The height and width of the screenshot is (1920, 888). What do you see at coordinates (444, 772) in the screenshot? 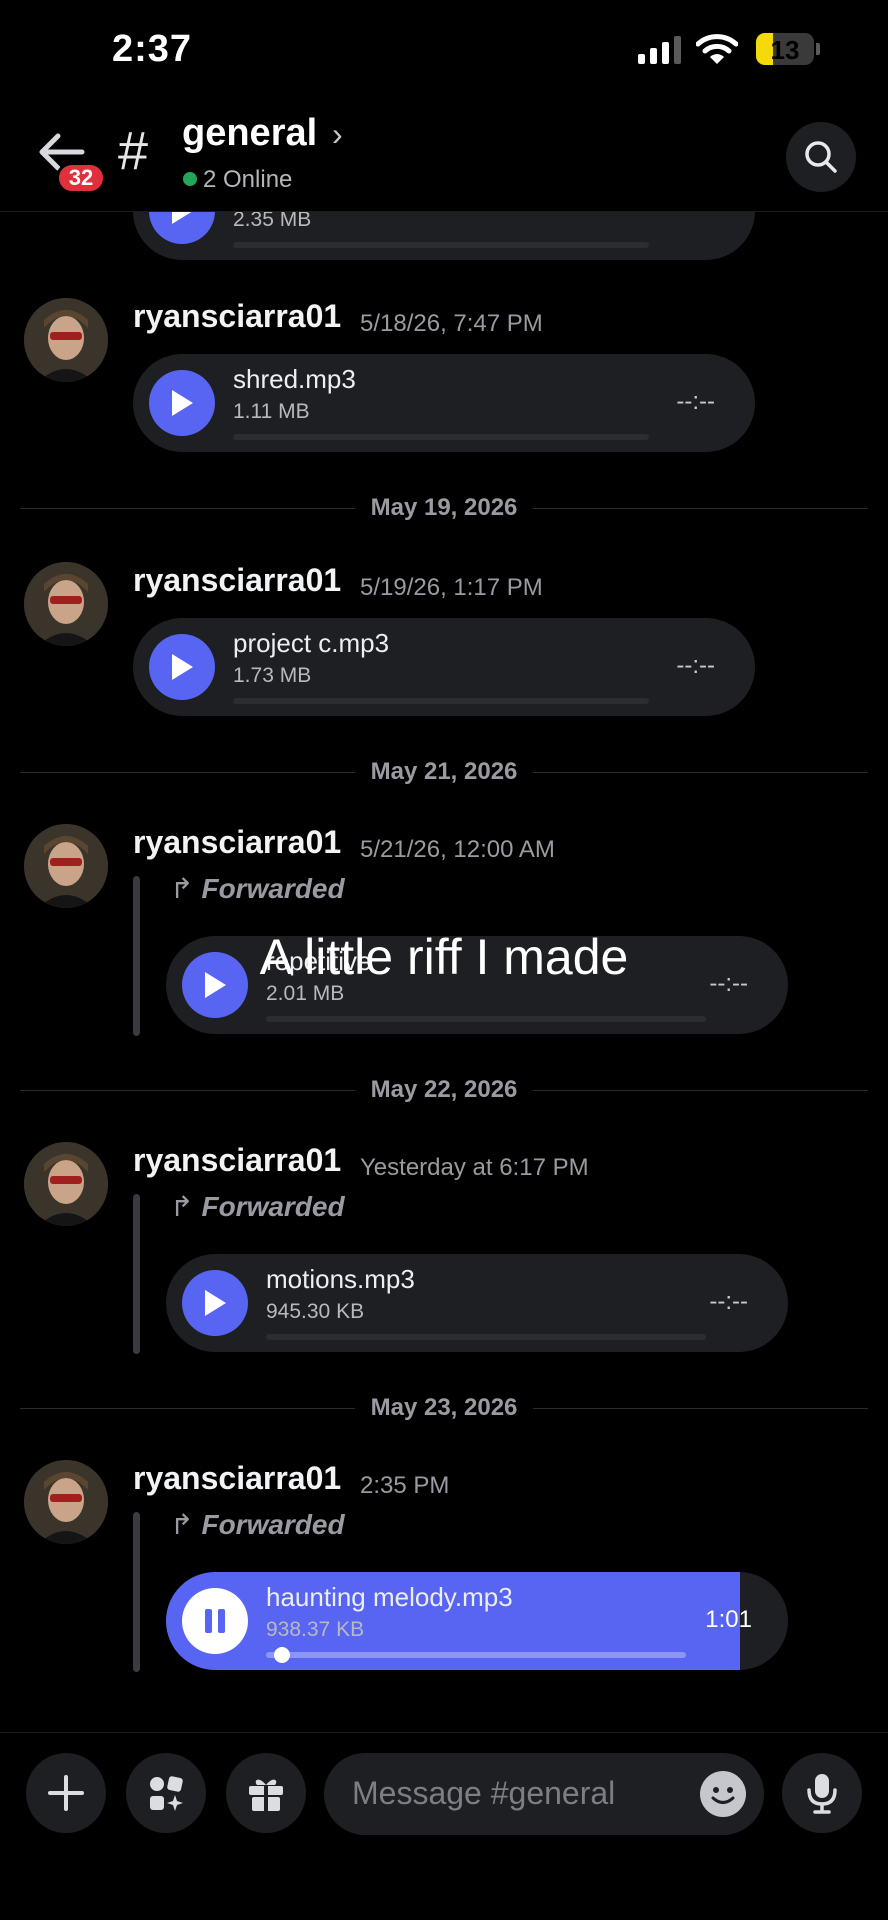
I see `date-divider: May 21, 2026` at bounding box center [444, 772].